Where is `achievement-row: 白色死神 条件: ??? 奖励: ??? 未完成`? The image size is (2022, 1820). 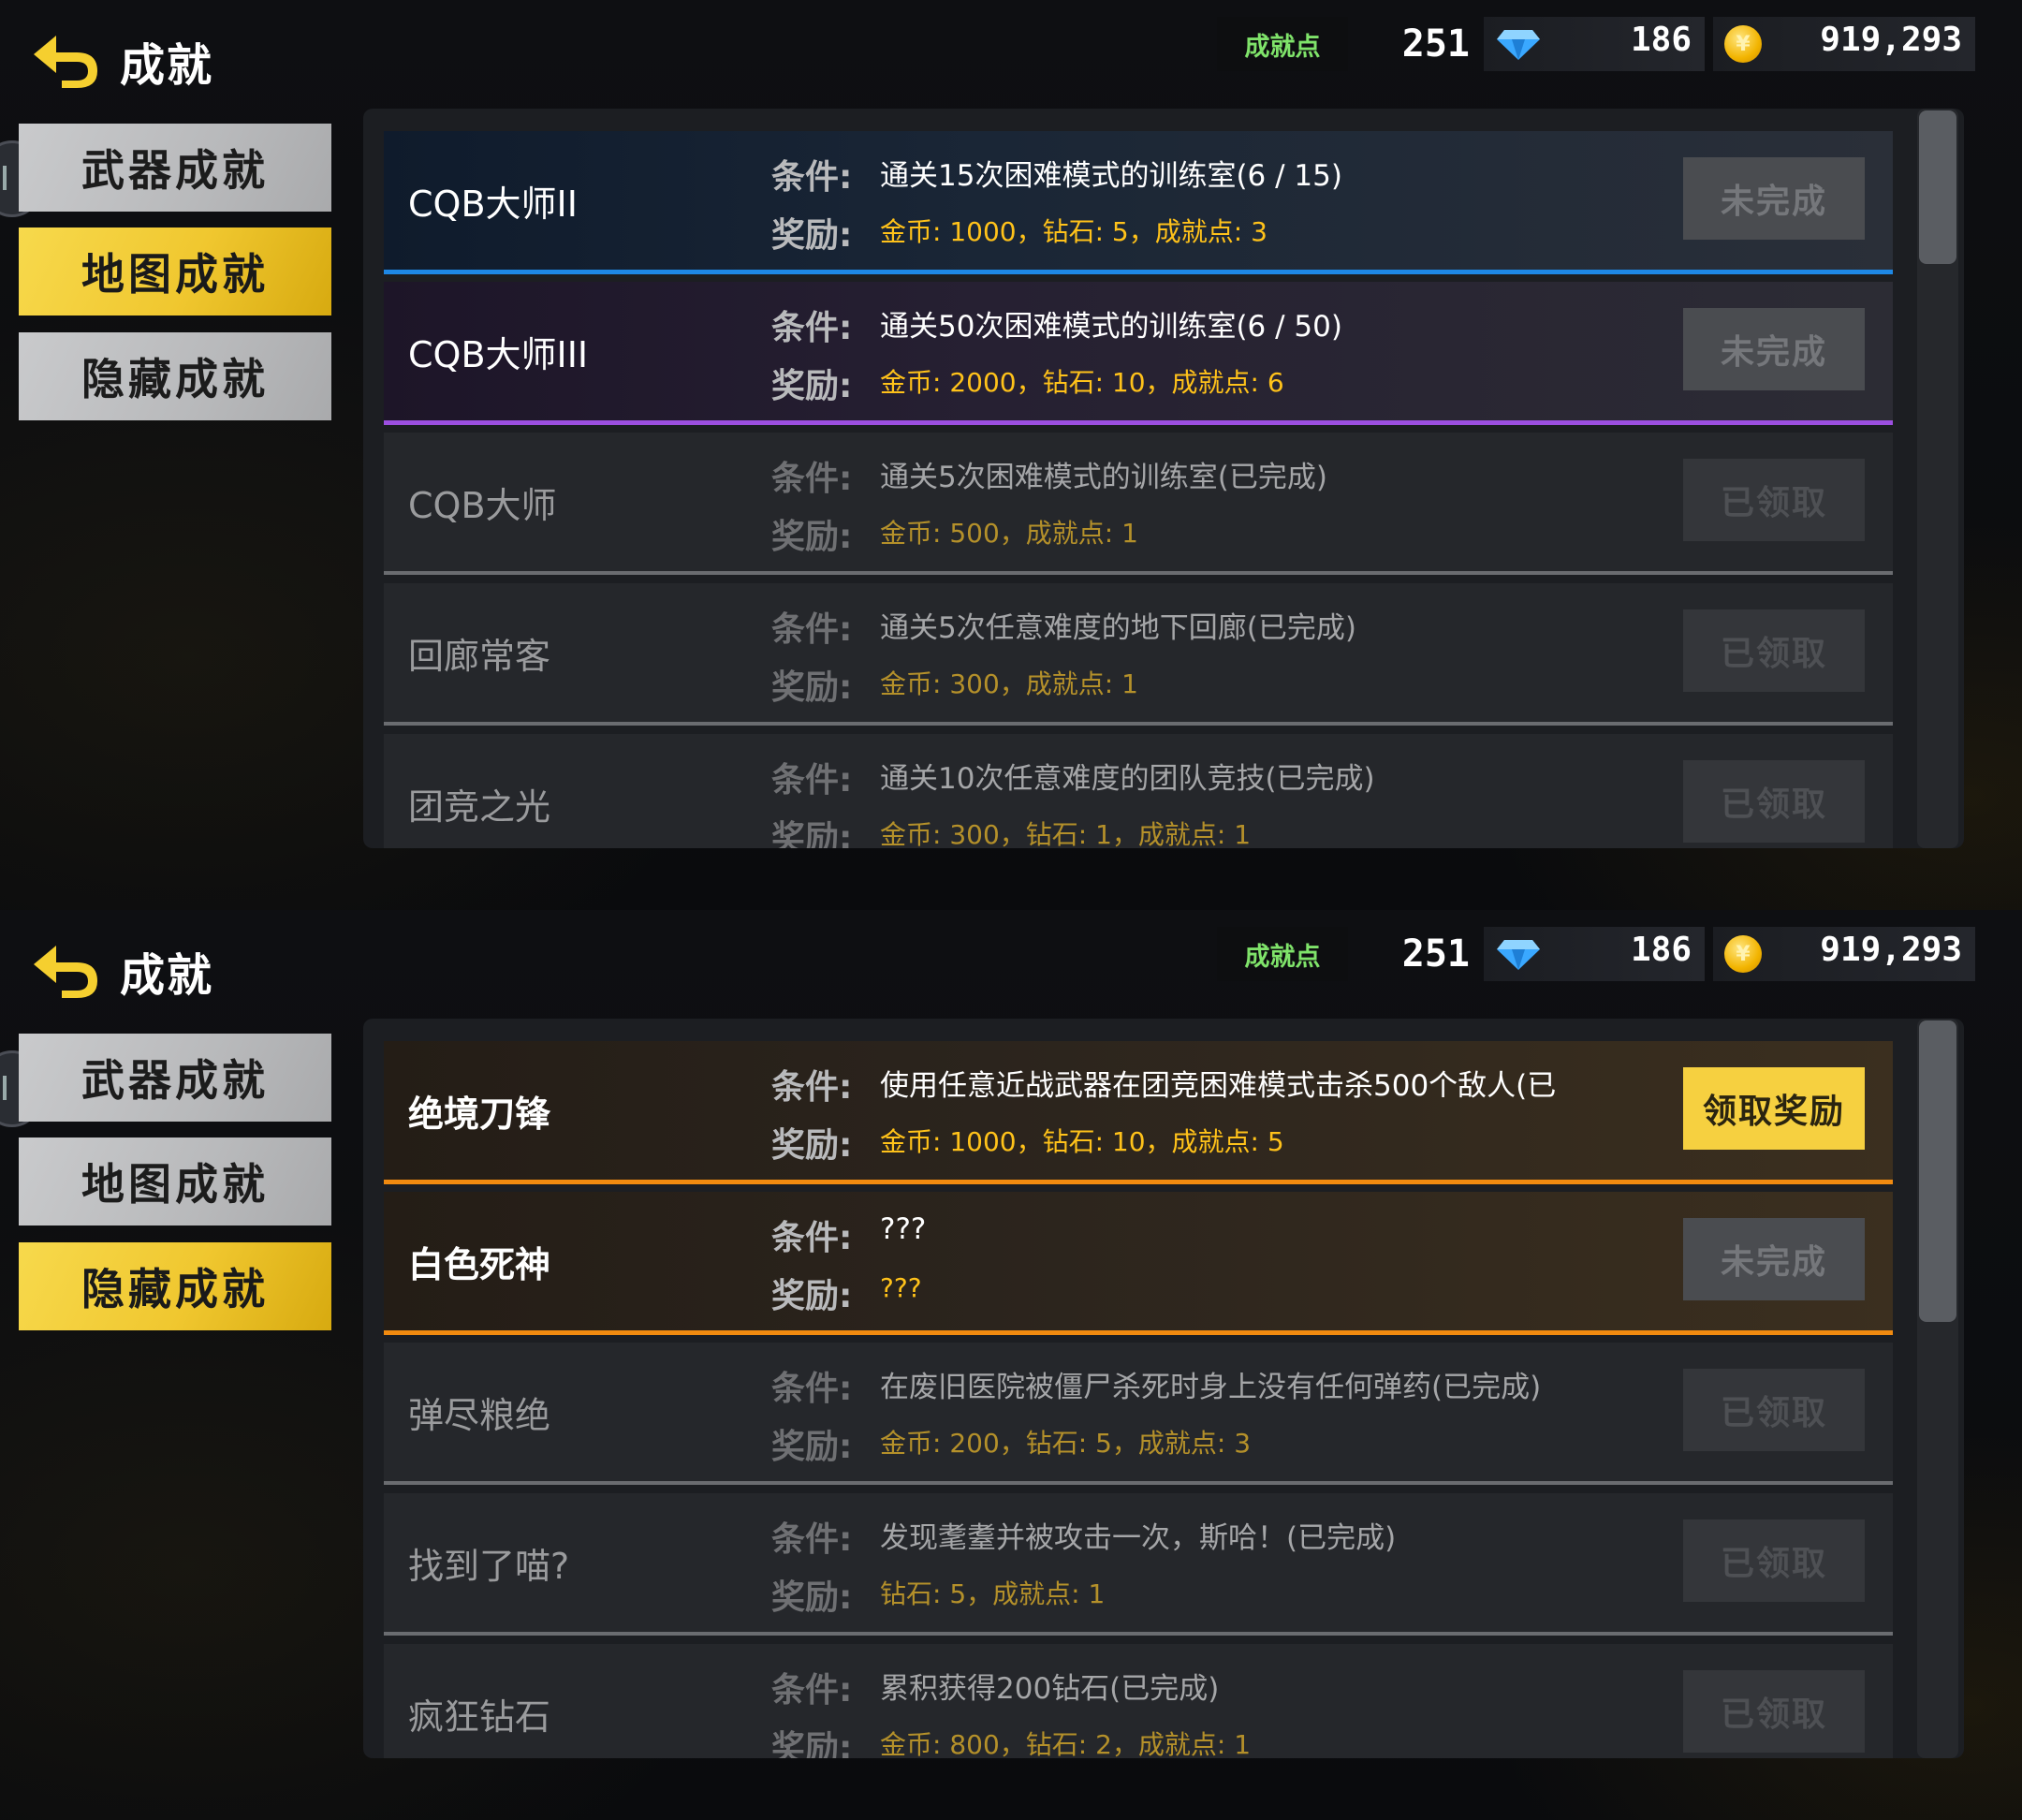
achievement-row: 白色死神 条件: ??? 奖励: ??? 未完成 is located at coordinates (1138, 1263).